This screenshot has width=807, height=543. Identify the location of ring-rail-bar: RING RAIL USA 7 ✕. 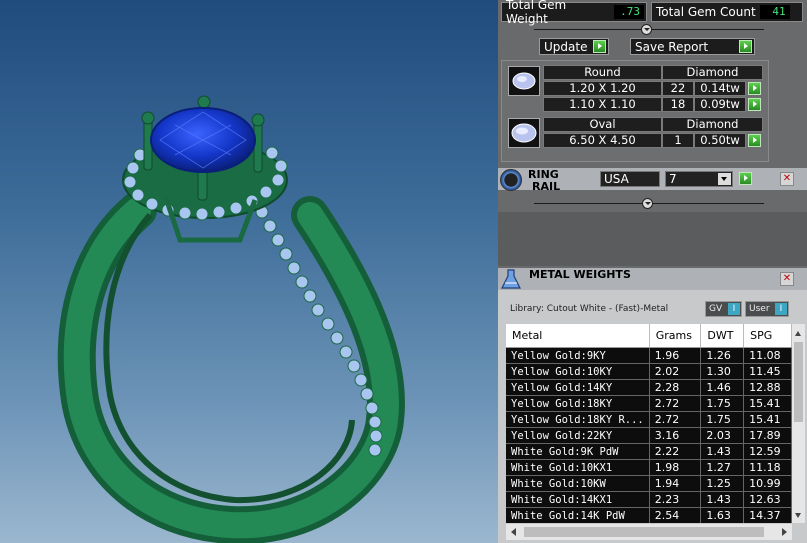
(652, 180).